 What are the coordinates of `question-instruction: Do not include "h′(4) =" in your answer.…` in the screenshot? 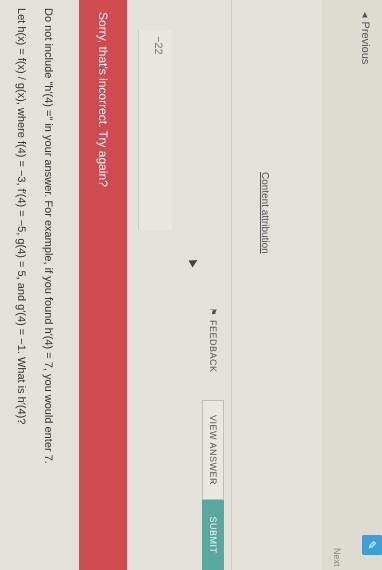 It's located at (48, 236).